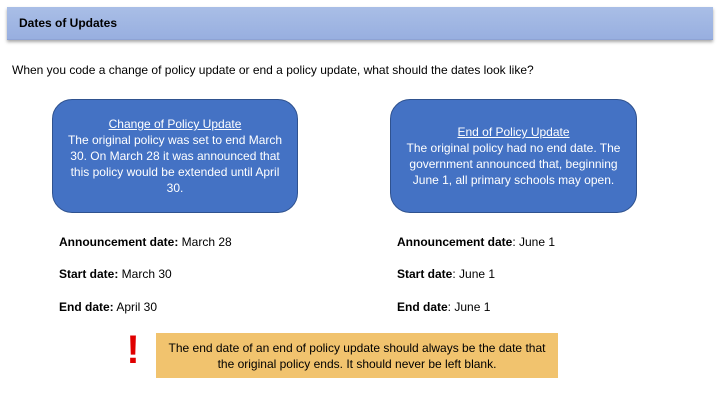  I want to click on change-of-policy-heading: Change of Policy Update, so click(175, 124).